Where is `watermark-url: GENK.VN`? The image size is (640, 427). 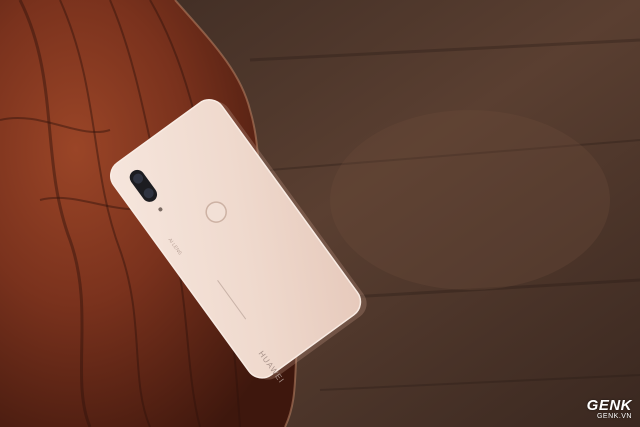 watermark-url: GENK.VN is located at coordinates (614, 416).